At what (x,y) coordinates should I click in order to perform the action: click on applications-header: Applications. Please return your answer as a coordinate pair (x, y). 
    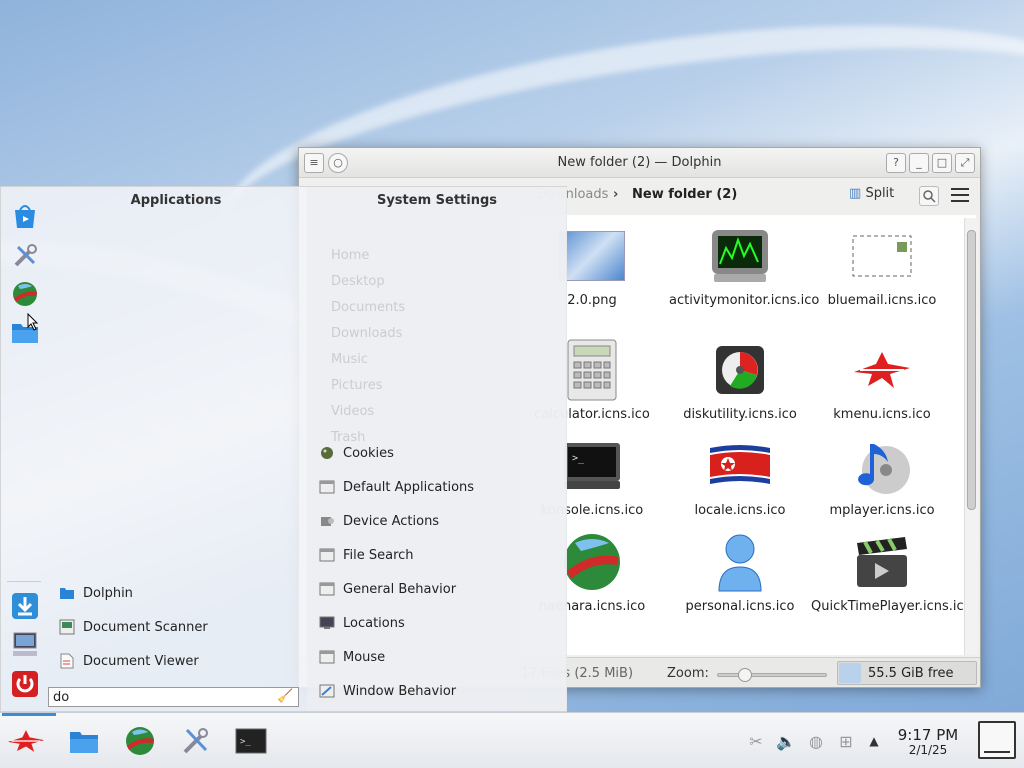
    Looking at the image, I should click on (176, 200).